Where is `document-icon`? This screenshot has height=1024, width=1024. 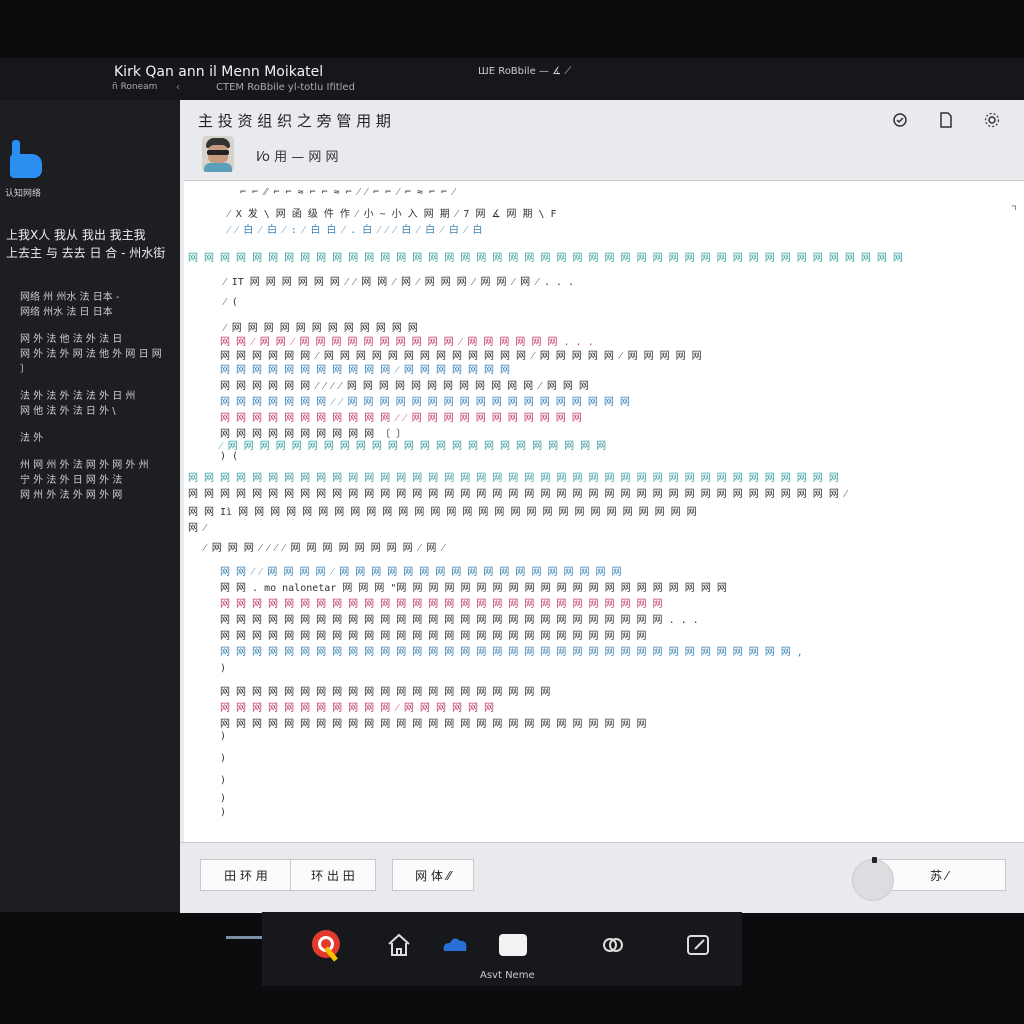 document-icon is located at coordinates (946, 120).